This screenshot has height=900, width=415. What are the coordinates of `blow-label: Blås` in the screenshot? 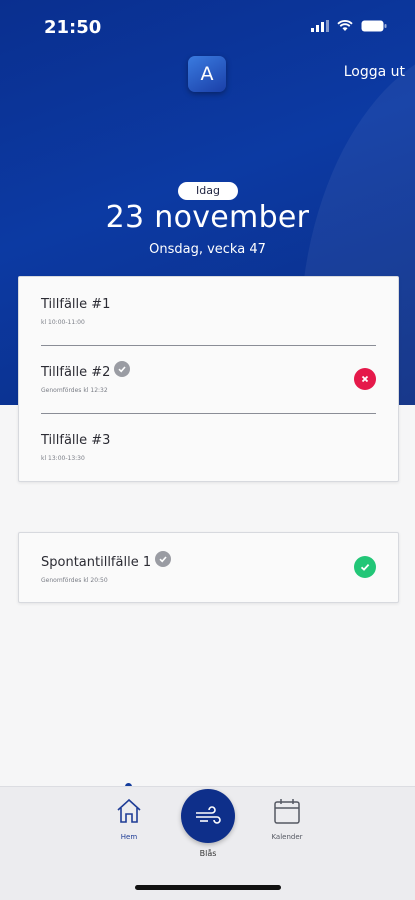 It's located at (208, 853).